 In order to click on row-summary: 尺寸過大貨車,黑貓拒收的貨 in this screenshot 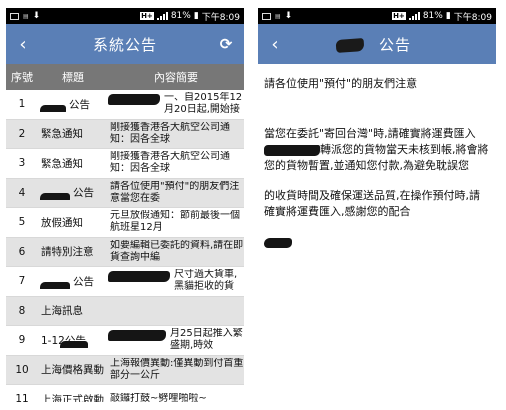, I will do `click(176, 281)`.